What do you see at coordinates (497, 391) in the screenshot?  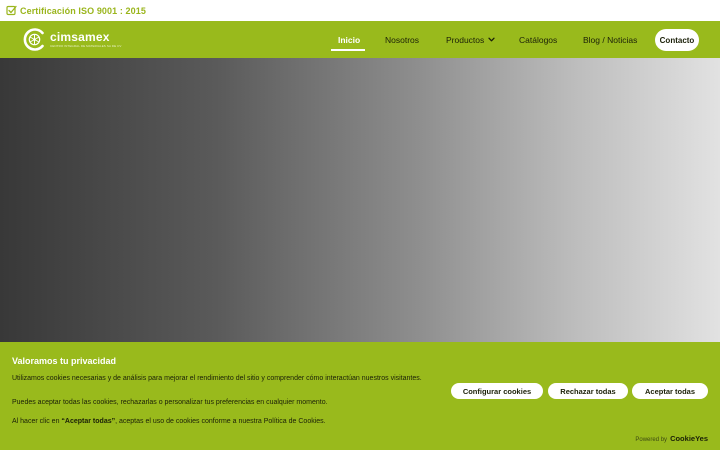 I see `configure-cookies-button: Configurar cookies` at bounding box center [497, 391].